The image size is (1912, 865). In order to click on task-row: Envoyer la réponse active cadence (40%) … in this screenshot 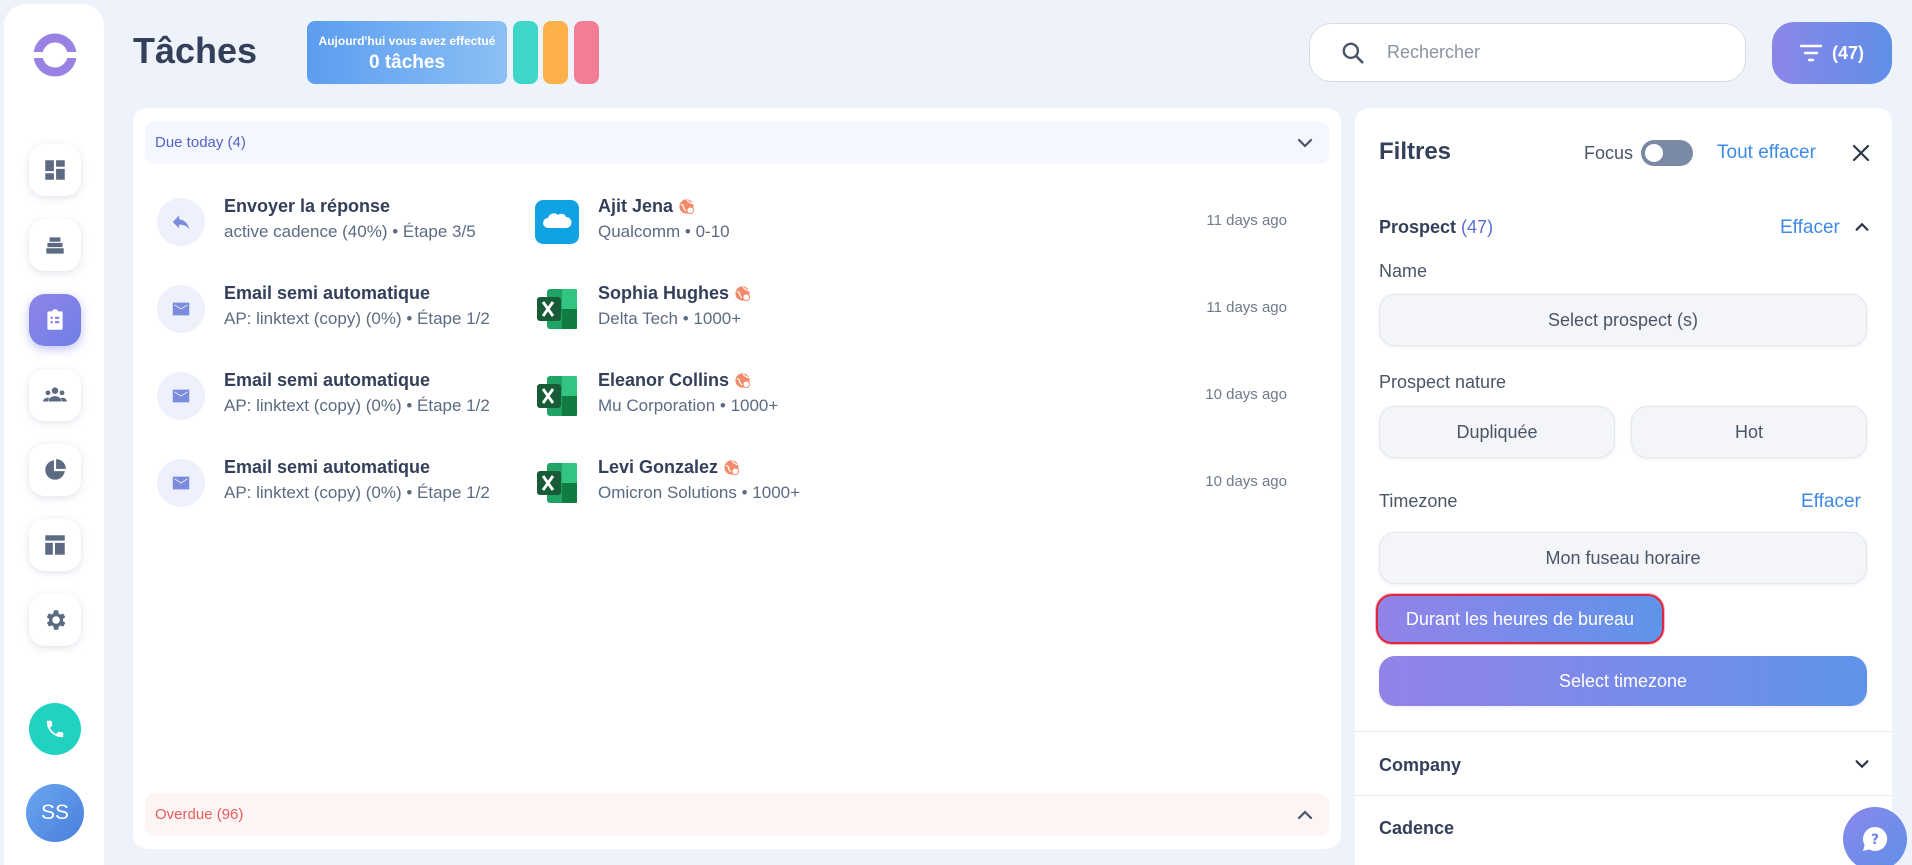, I will do `click(722, 226)`.